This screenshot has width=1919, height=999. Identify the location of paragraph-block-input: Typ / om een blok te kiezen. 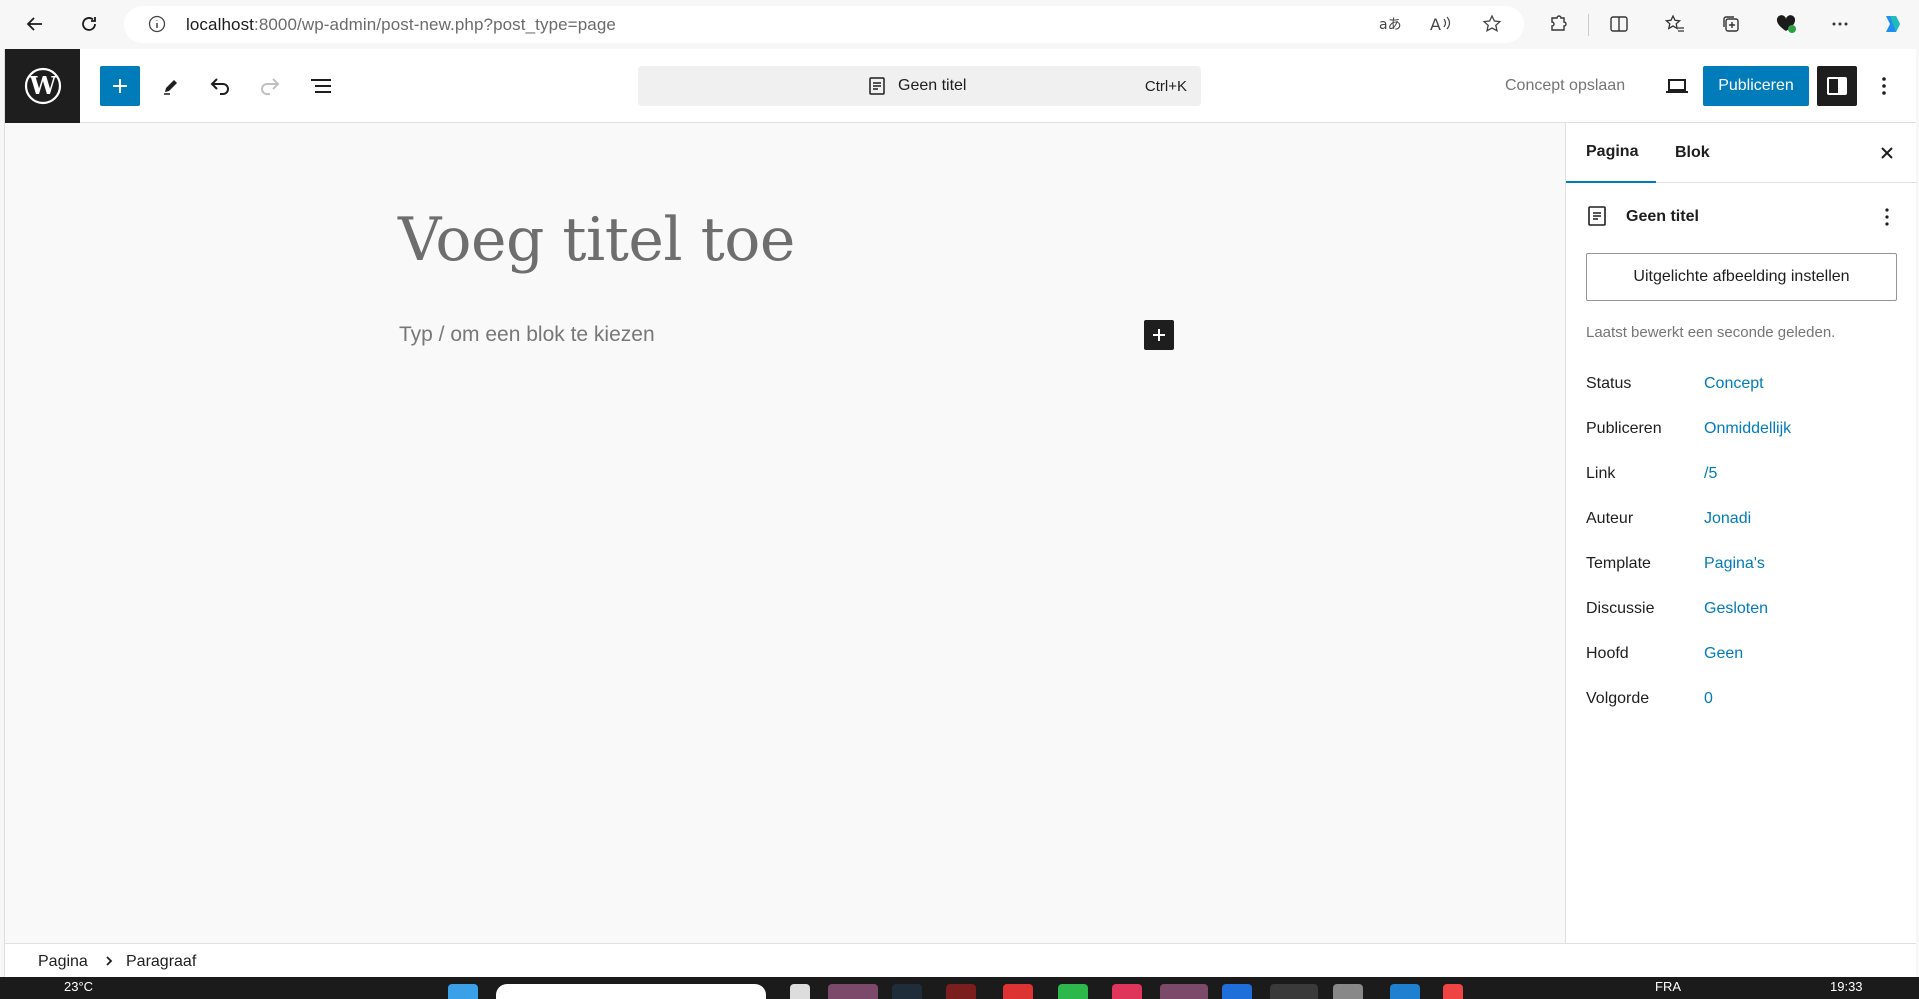
(527, 335).